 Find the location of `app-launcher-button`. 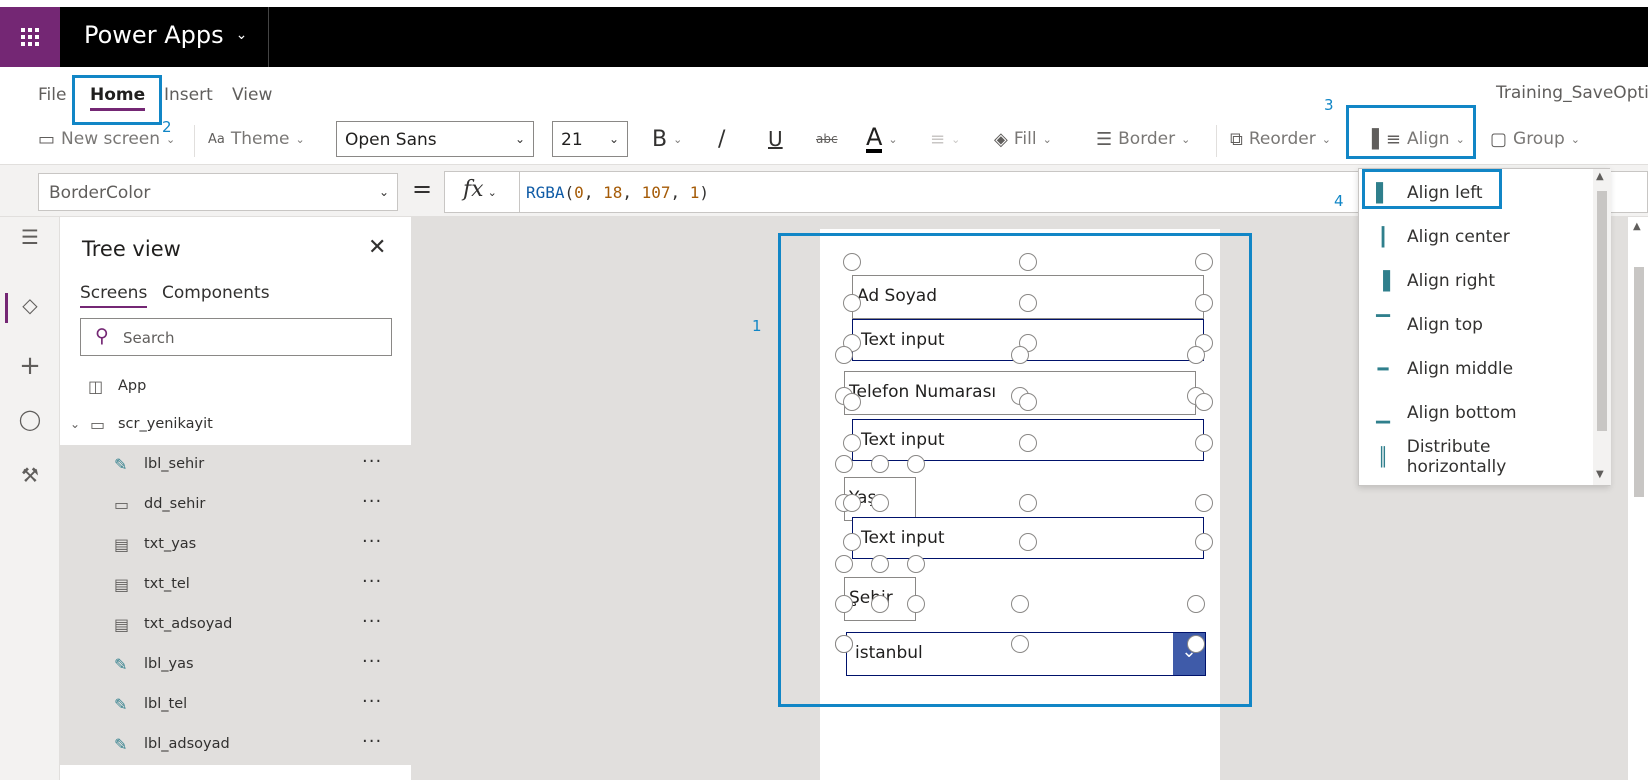

app-launcher-button is located at coordinates (30, 37).